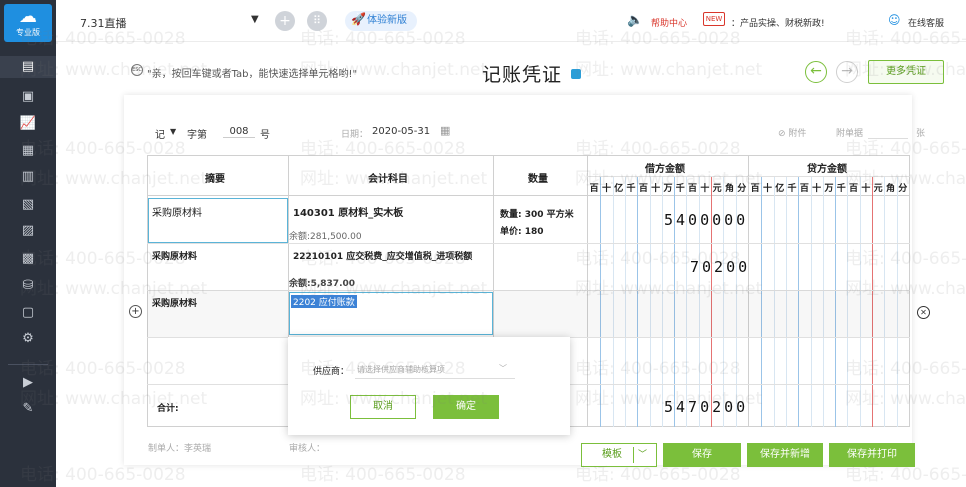 The height and width of the screenshot is (487, 966). What do you see at coordinates (307, 449) in the screenshot?
I see `auditor-label: 审核人：` at bounding box center [307, 449].